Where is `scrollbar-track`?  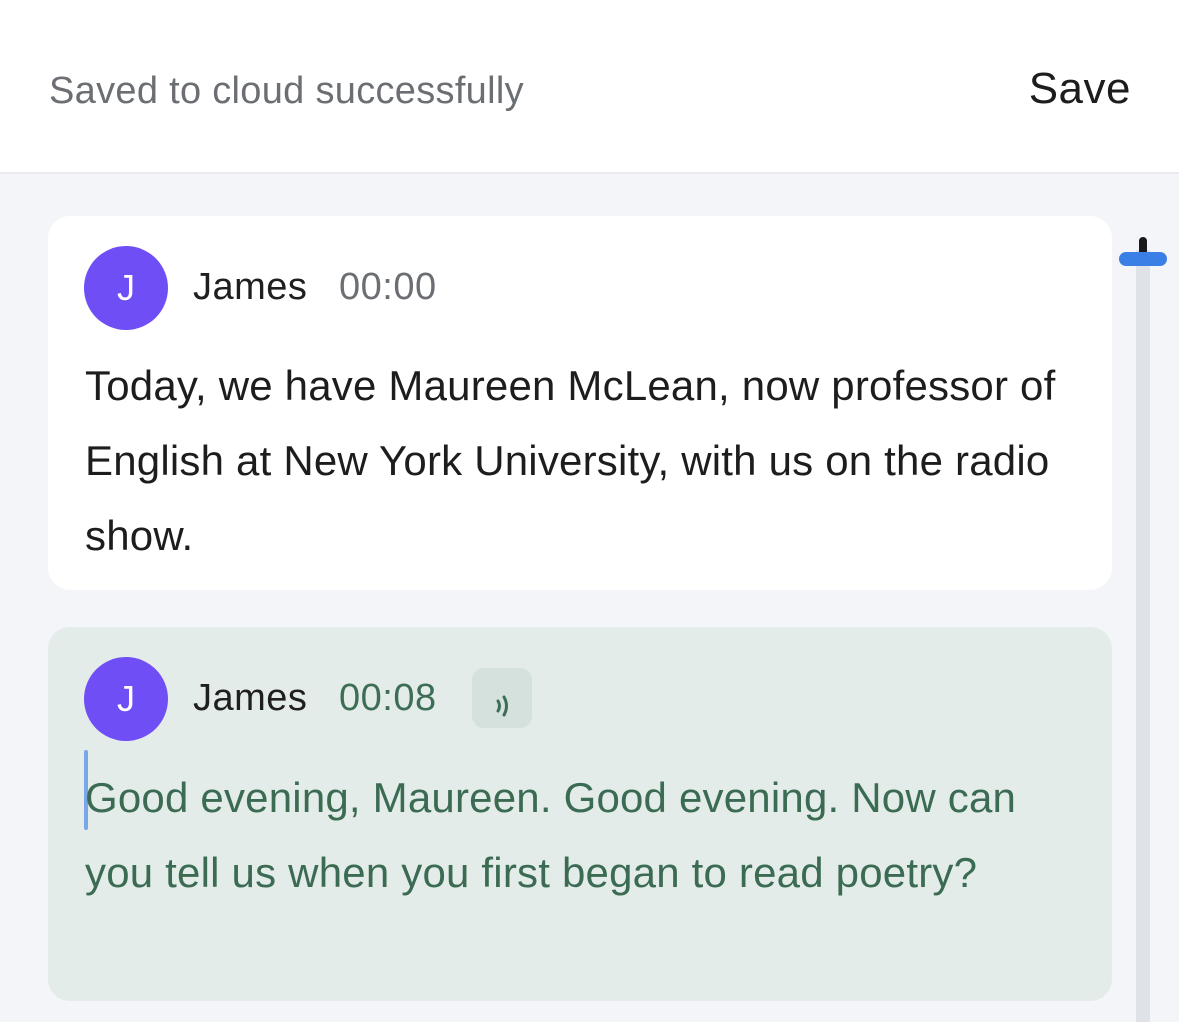
scrollbar-track is located at coordinates (1143, 636).